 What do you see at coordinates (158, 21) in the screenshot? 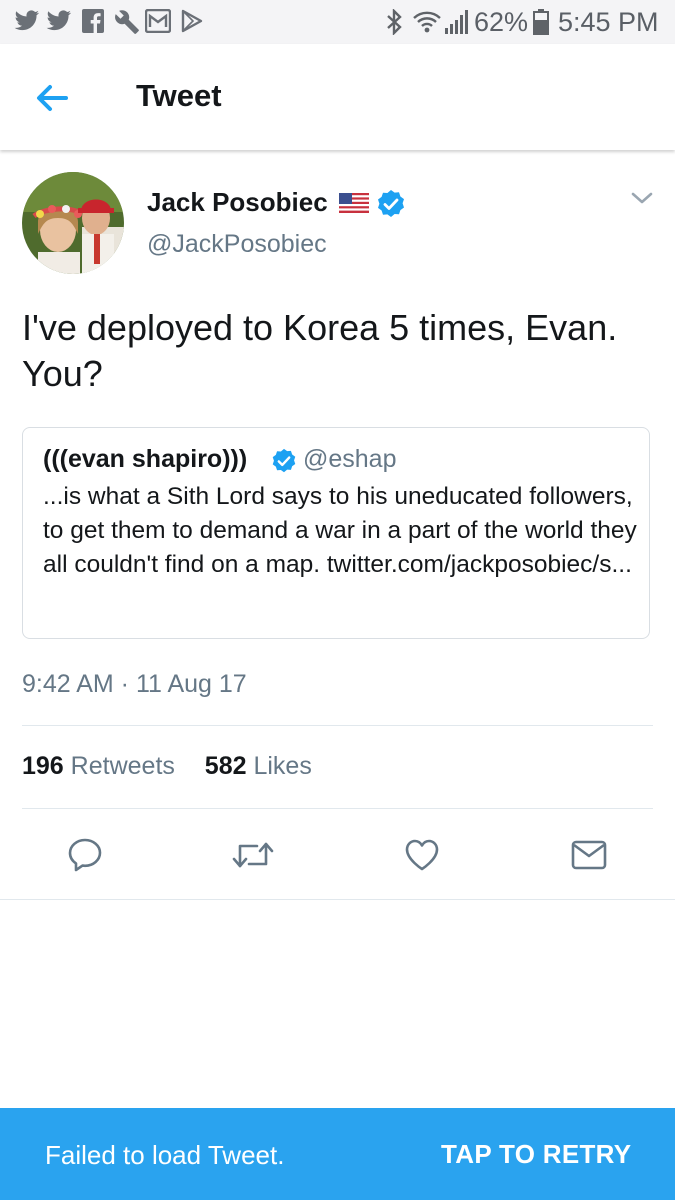
I see `gmail-icon` at bounding box center [158, 21].